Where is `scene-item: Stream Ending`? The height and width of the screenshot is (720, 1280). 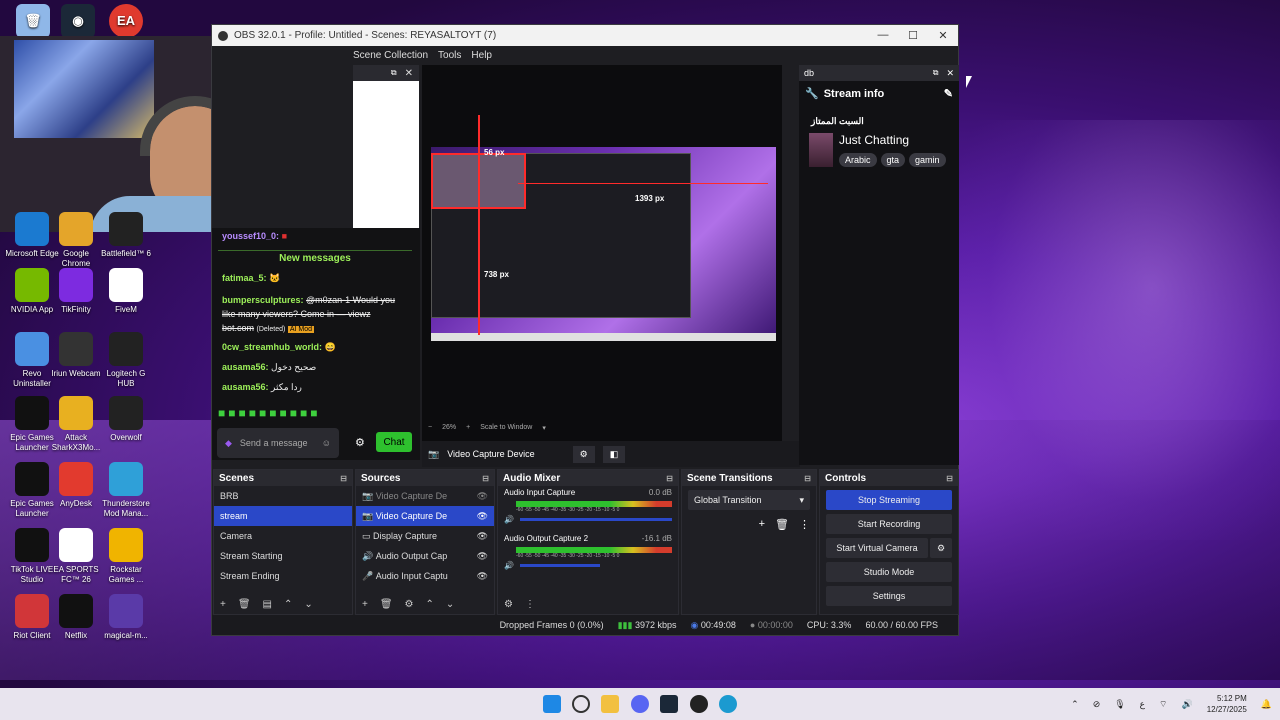 scene-item: Stream Ending is located at coordinates (283, 576).